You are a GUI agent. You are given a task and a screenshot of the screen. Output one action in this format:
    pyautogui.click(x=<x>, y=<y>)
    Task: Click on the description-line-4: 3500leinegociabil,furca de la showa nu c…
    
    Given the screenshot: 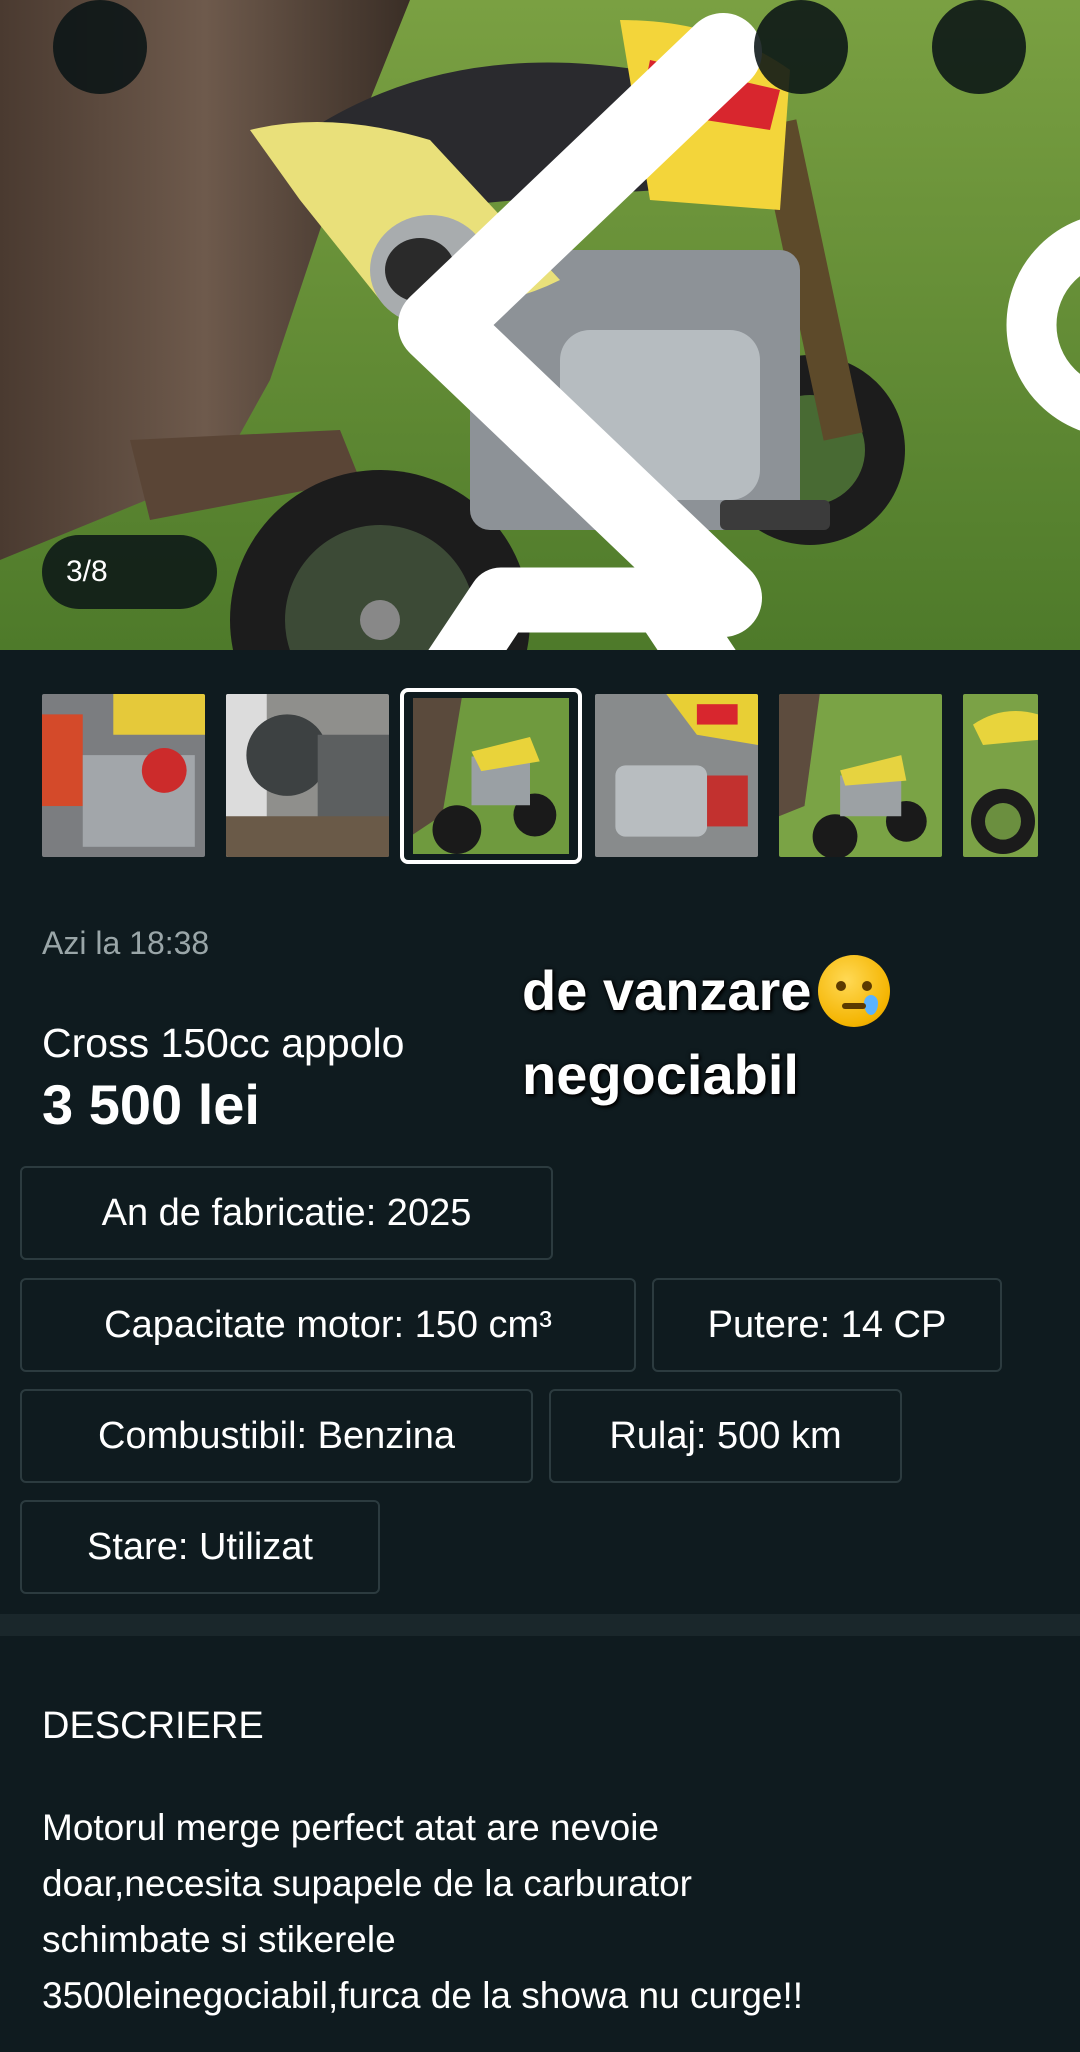 What is the action you would take?
    pyautogui.click(x=423, y=1995)
    